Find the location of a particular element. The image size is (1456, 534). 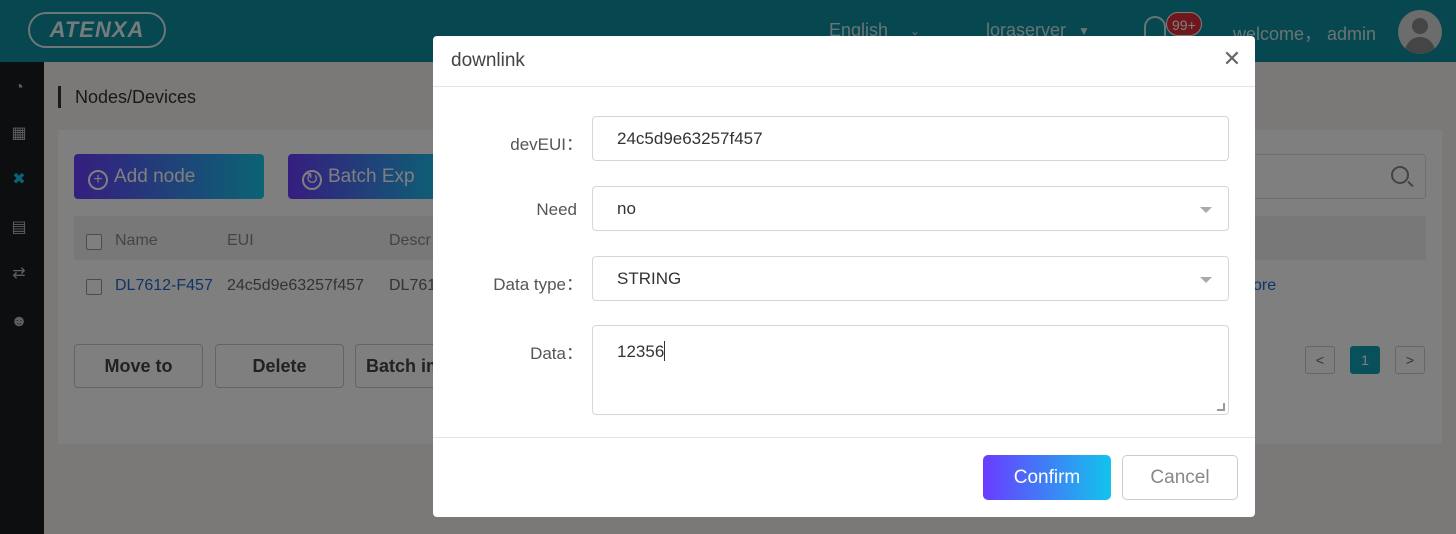

cancel-button: Cancel is located at coordinates (1180, 477).